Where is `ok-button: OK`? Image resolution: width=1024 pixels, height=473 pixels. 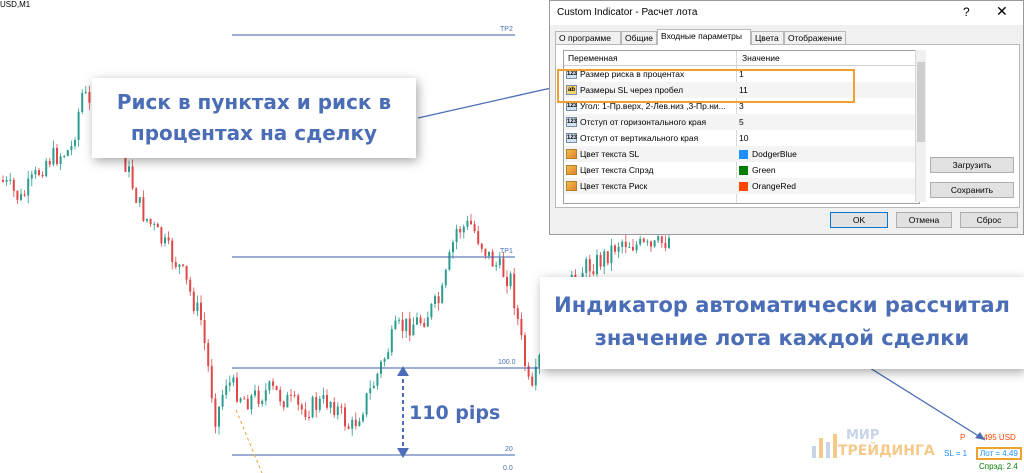
ok-button: OK is located at coordinates (859, 220).